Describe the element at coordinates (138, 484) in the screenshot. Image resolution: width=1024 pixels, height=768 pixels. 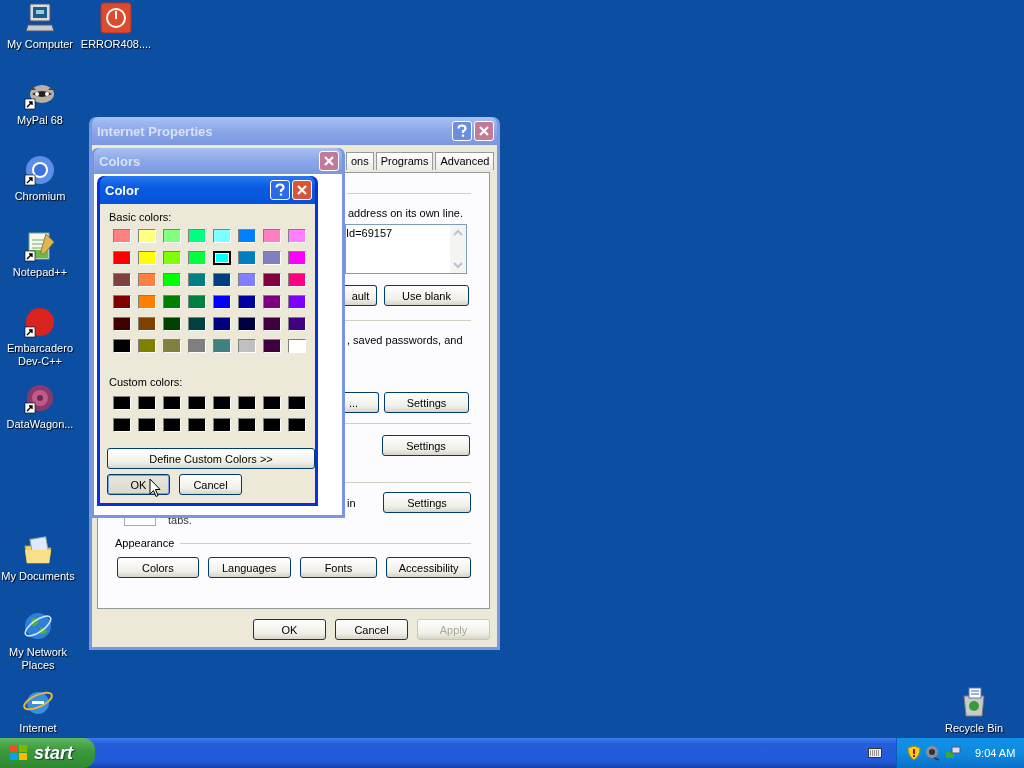
I see `dialog-button: OK` at that location.